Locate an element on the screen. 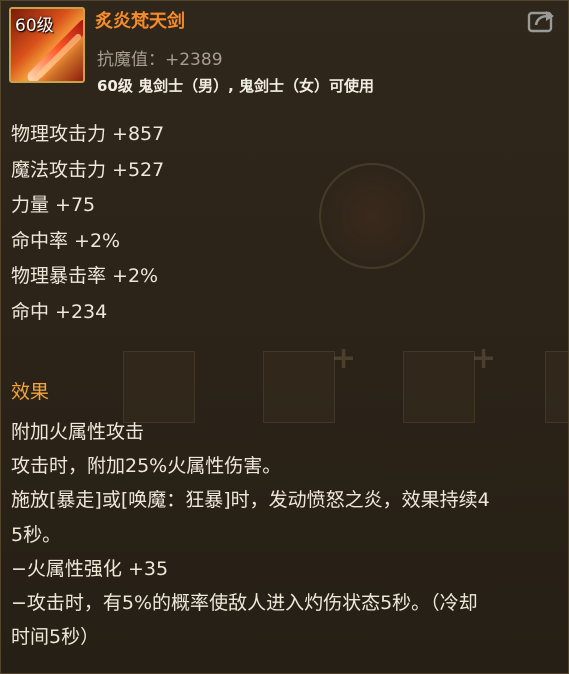 The height and width of the screenshot is (674, 569). class-requirement: 60级 鬼剑士（男）, 鬼剑士（女）可使用 is located at coordinates (236, 86).